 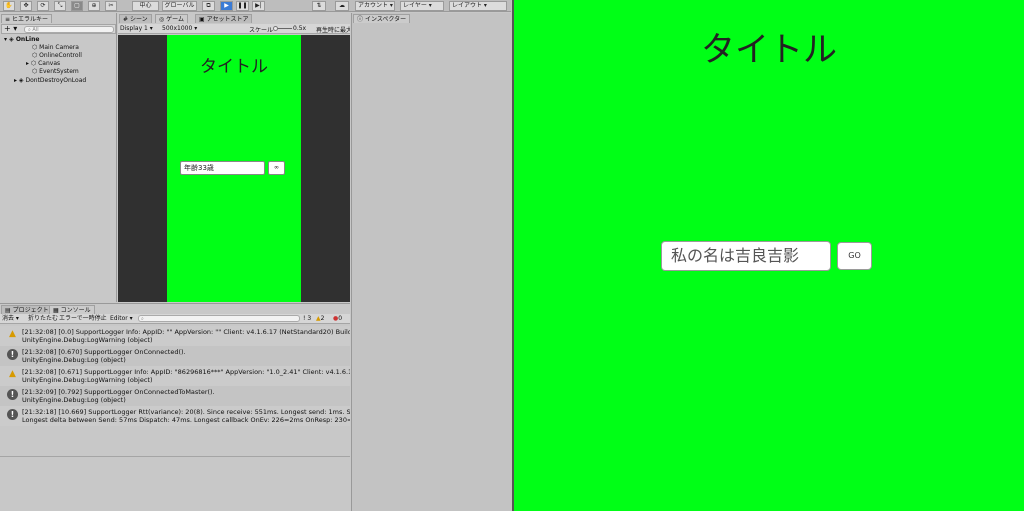 I want to click on go-button: GO, so click(x=854, y=256).